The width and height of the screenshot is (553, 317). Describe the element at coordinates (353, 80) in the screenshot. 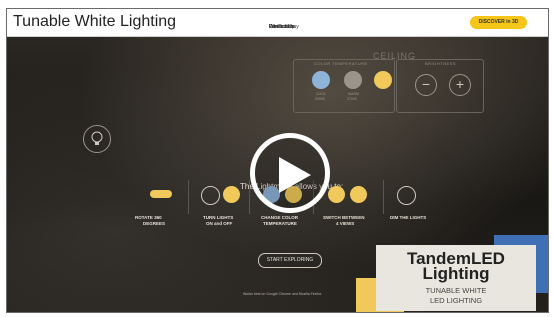

I see `warm-option-icon` at that location.